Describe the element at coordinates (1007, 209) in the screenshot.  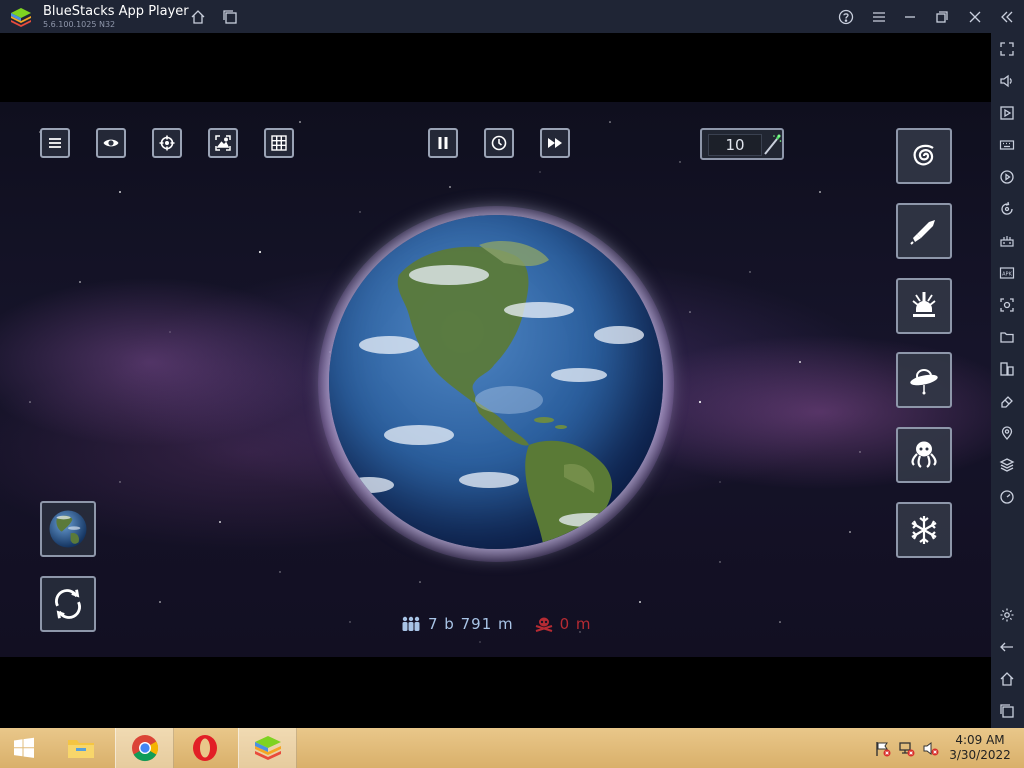
I see `rotate-icon` at that location.